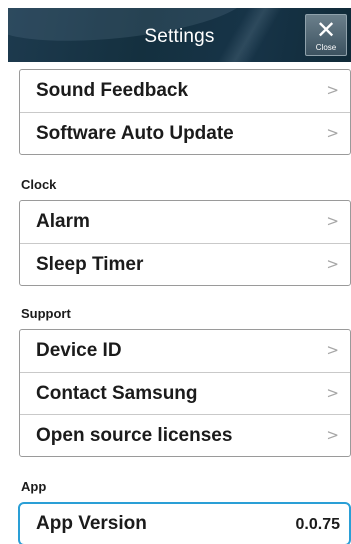  What do you see at coordinates (185, 264) in the screenshot?
I see `list-item-sleep-timer: Sleep Timer >` at bounding box center [185, 264].